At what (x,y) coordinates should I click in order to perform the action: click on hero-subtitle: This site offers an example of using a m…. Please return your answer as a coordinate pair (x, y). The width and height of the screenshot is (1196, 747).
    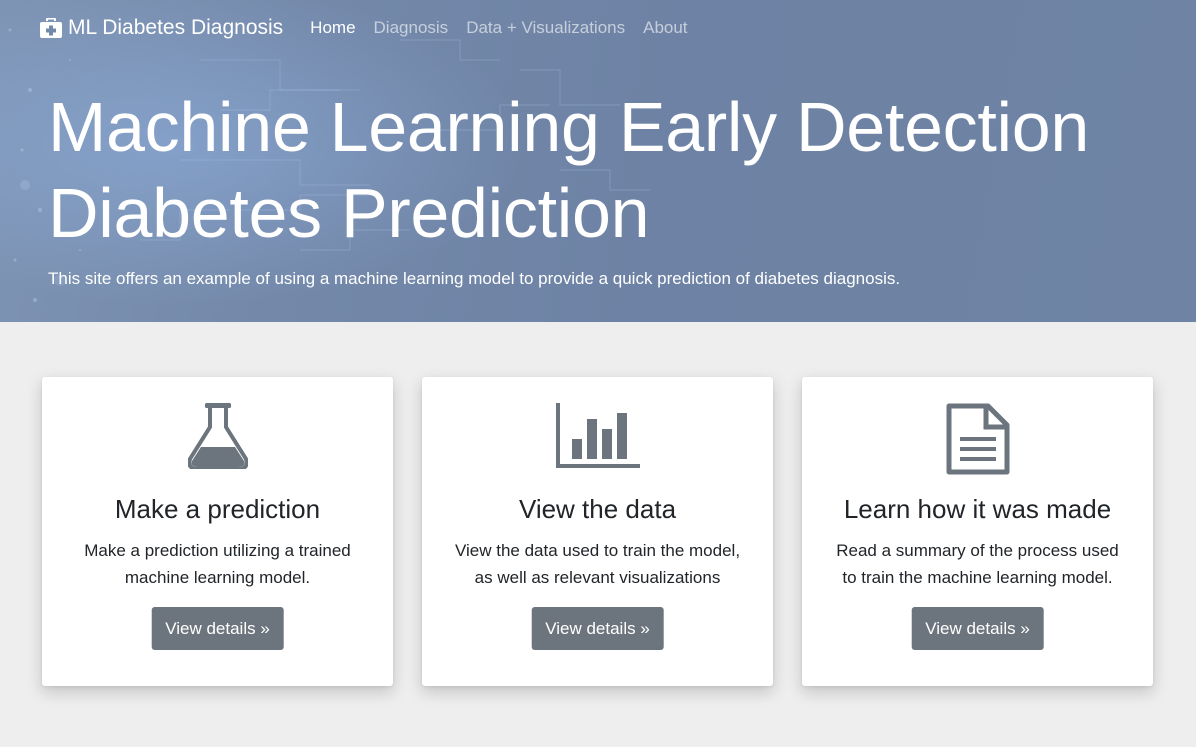
    Looking at the image, I should click on (474, 278).